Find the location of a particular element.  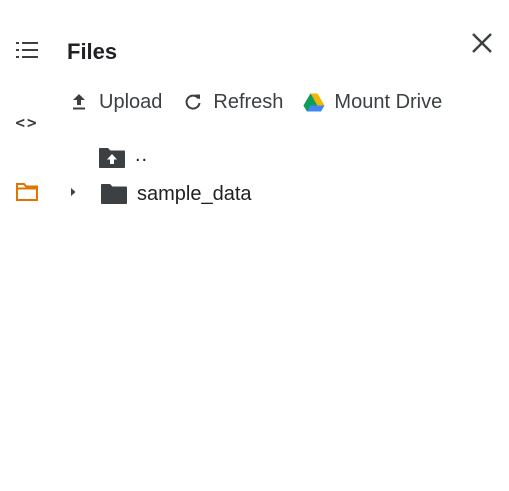

refresh-button: Refresh is located at coordinates (232, 102).